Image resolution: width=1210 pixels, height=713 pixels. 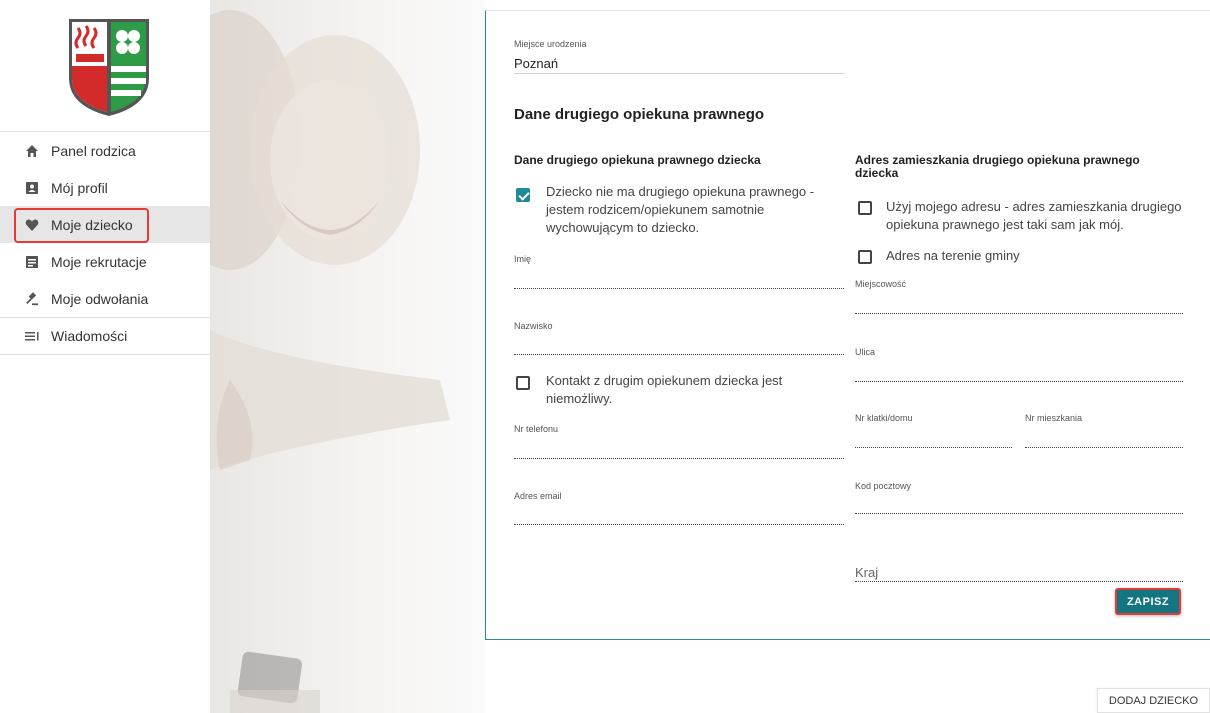 What do you see at coordinates (639, 114) in the screenshot?
I see `section-title: Dane drugiego opiekuna prawnego` at bounding box center [639, 114].